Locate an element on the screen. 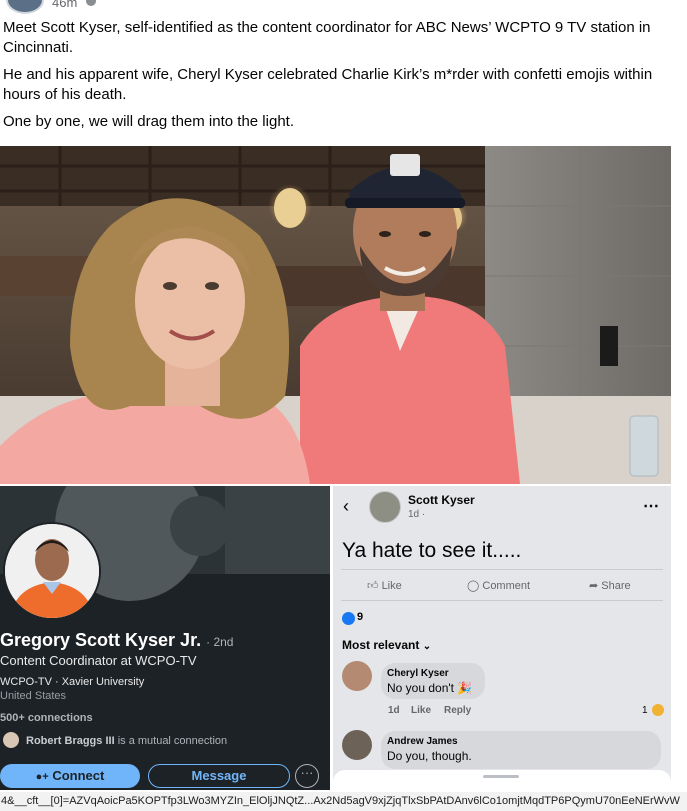 The height and width of the screenshot is (811, 687). comment-sort: Most relevant ⌄ is located at coordinates (386, 645).